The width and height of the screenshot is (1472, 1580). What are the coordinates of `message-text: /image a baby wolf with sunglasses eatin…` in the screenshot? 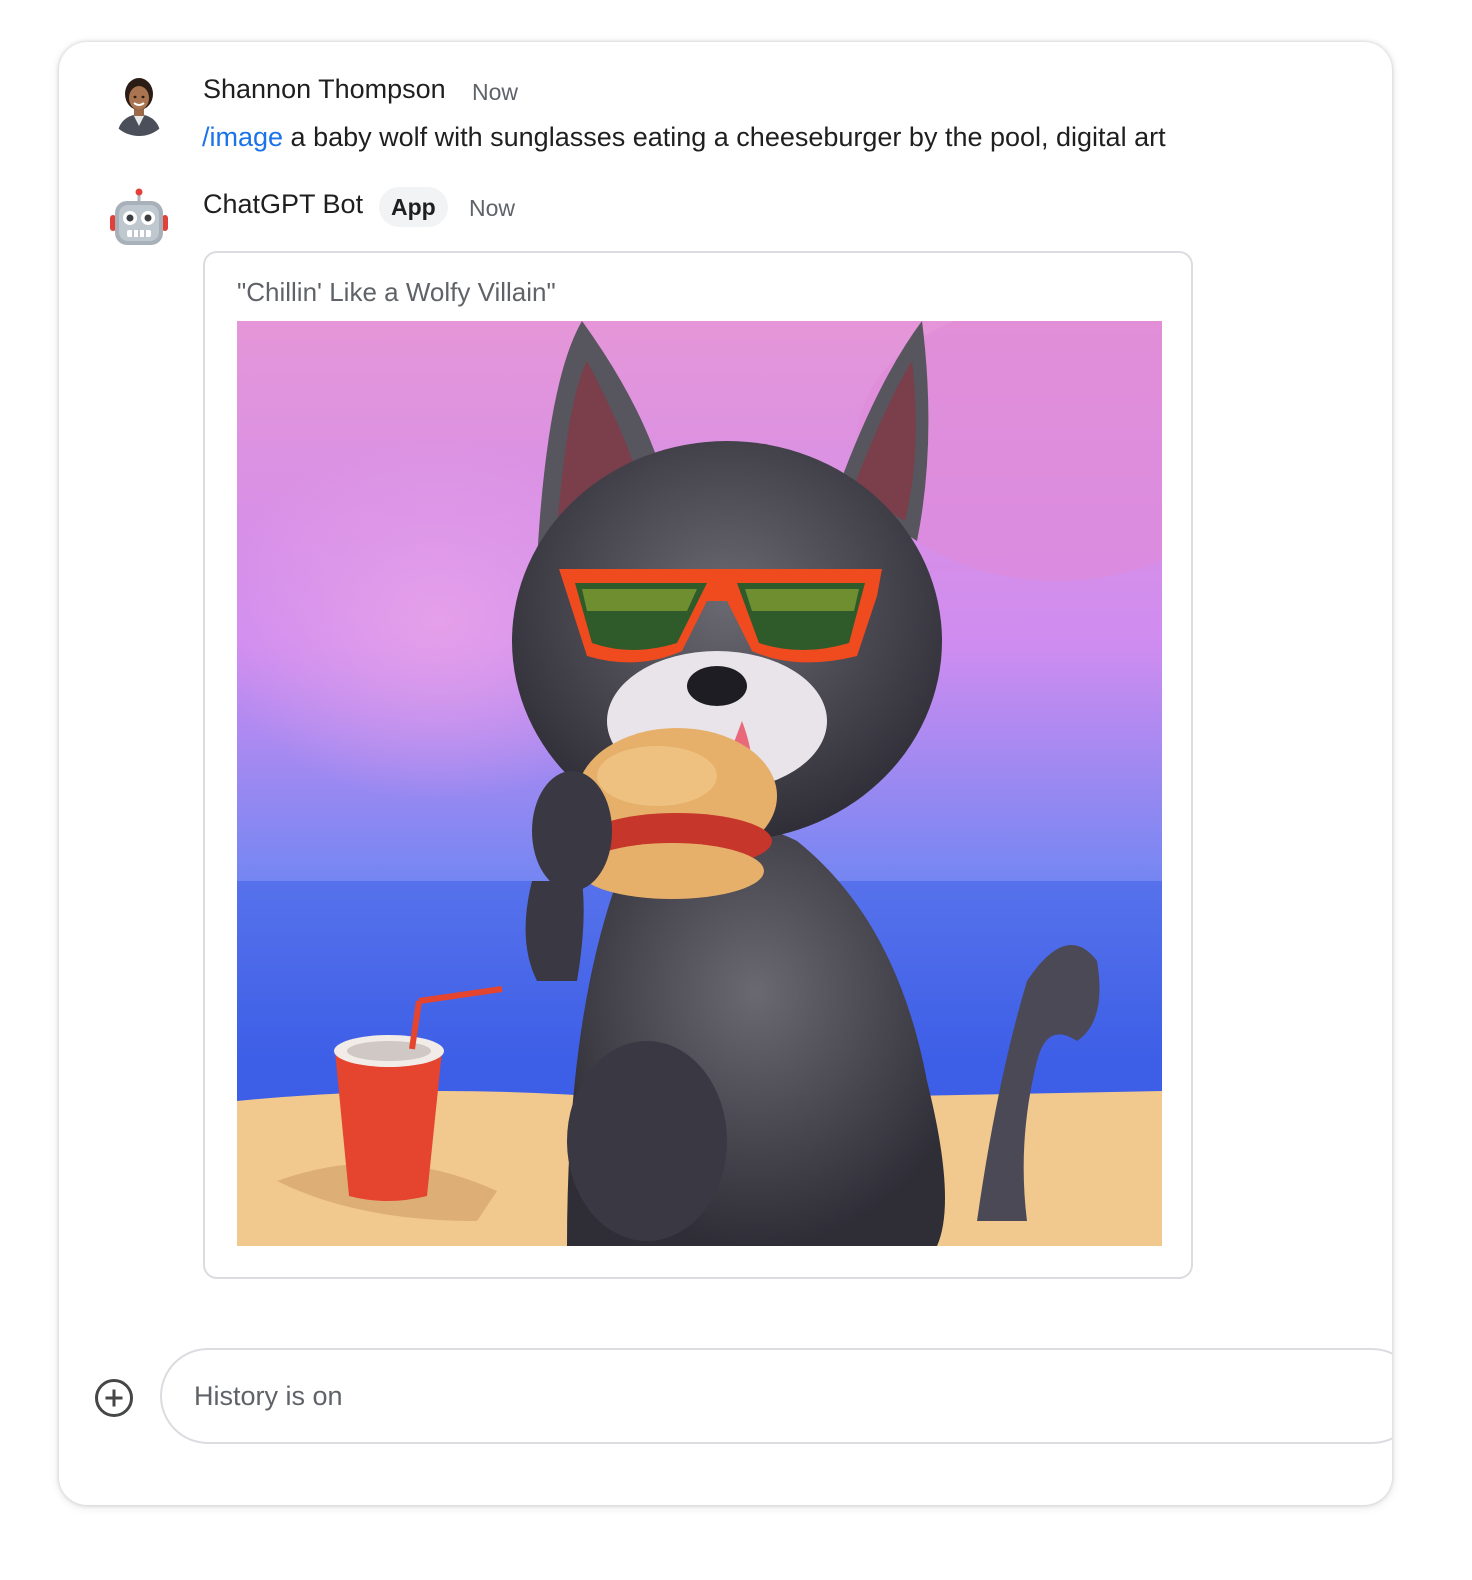 It's located at (684, 137).